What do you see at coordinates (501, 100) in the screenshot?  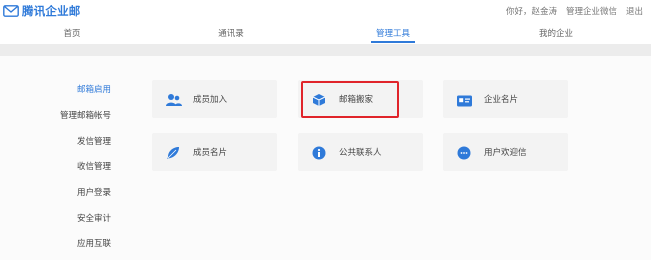 I see `tool-label: 企业名片` at bounding box center [501, 100].